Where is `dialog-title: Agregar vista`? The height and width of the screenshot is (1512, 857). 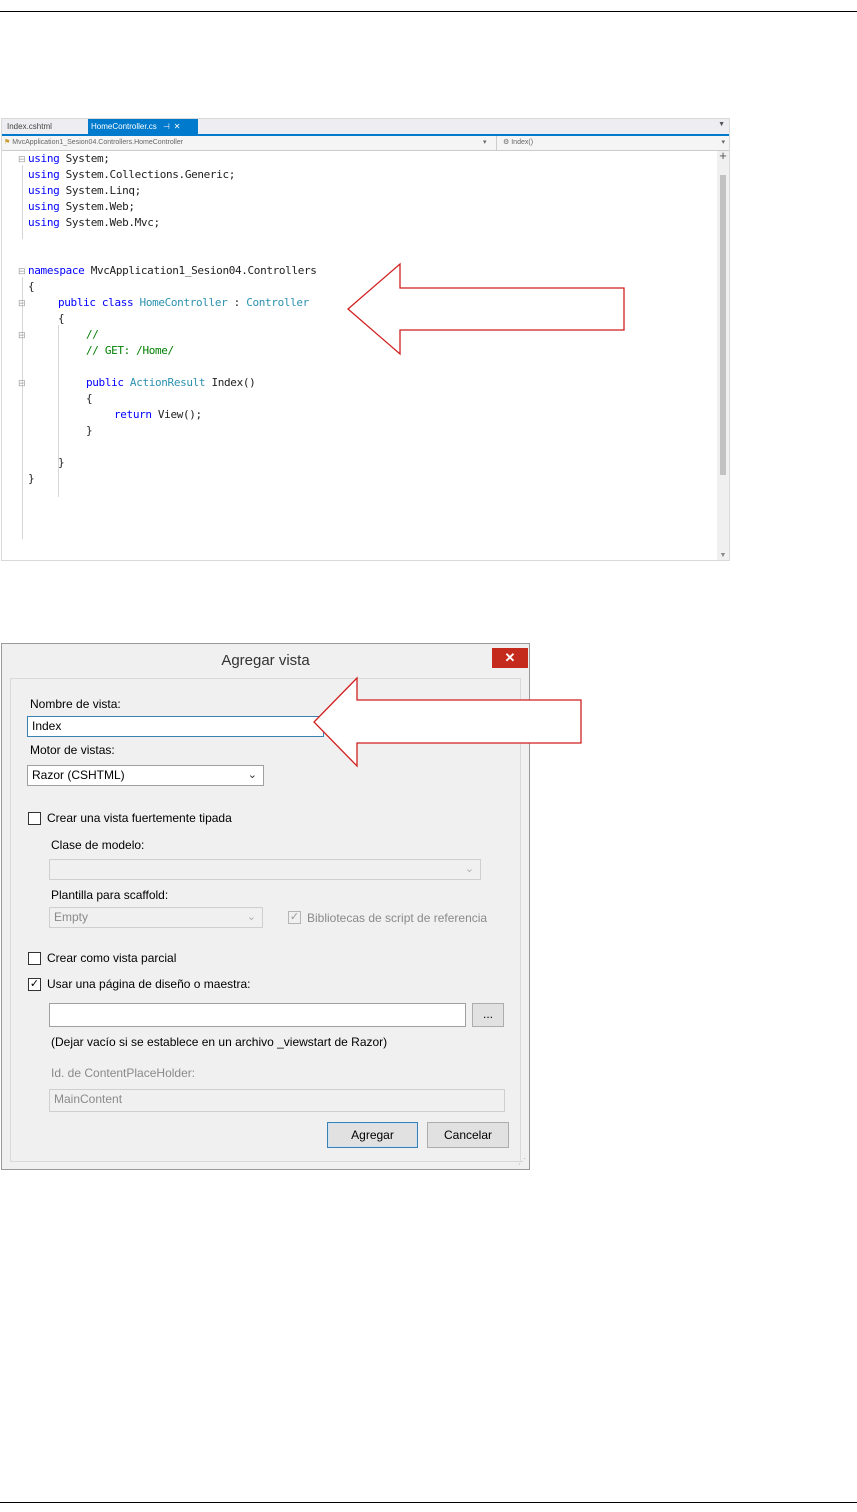 dialog-title: Agregar vista is located at coordinates (265, 660).